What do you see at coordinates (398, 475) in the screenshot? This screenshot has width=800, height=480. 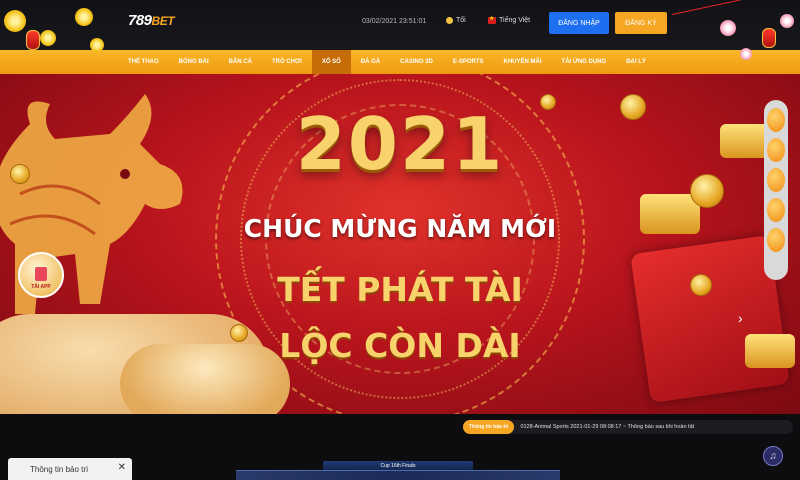 I see `match-board` at bounding box center [398, 475].